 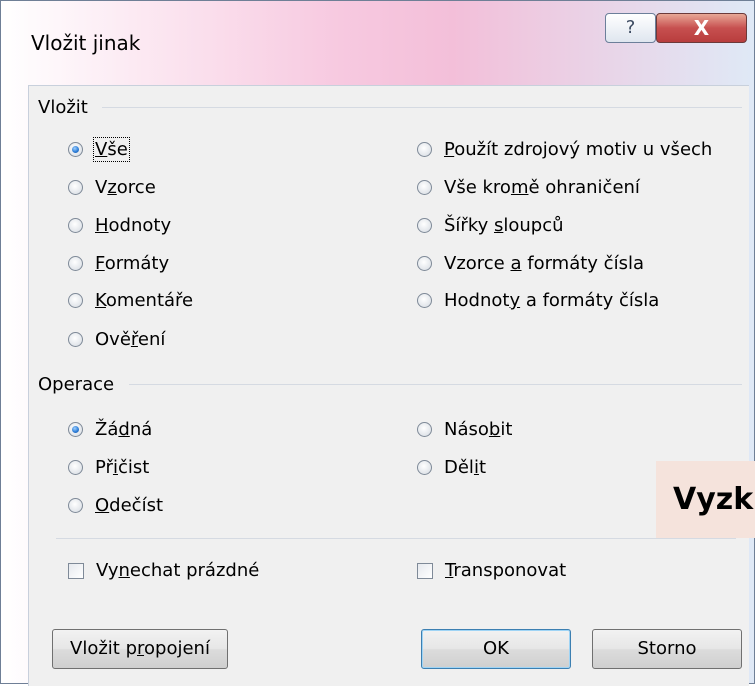 I want to click on radio-operation-none: Žádná, so click(x=110, y=429).